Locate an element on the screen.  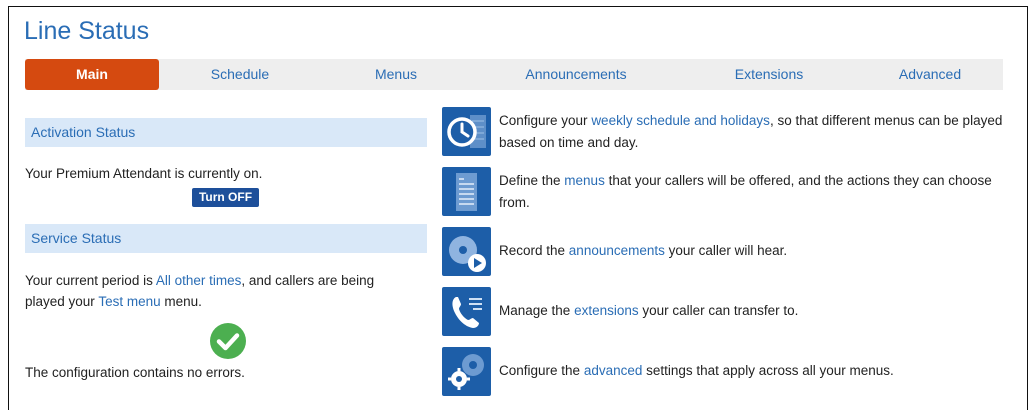
turn-off-button: Turn OFF is located at coordinates (225, 197).